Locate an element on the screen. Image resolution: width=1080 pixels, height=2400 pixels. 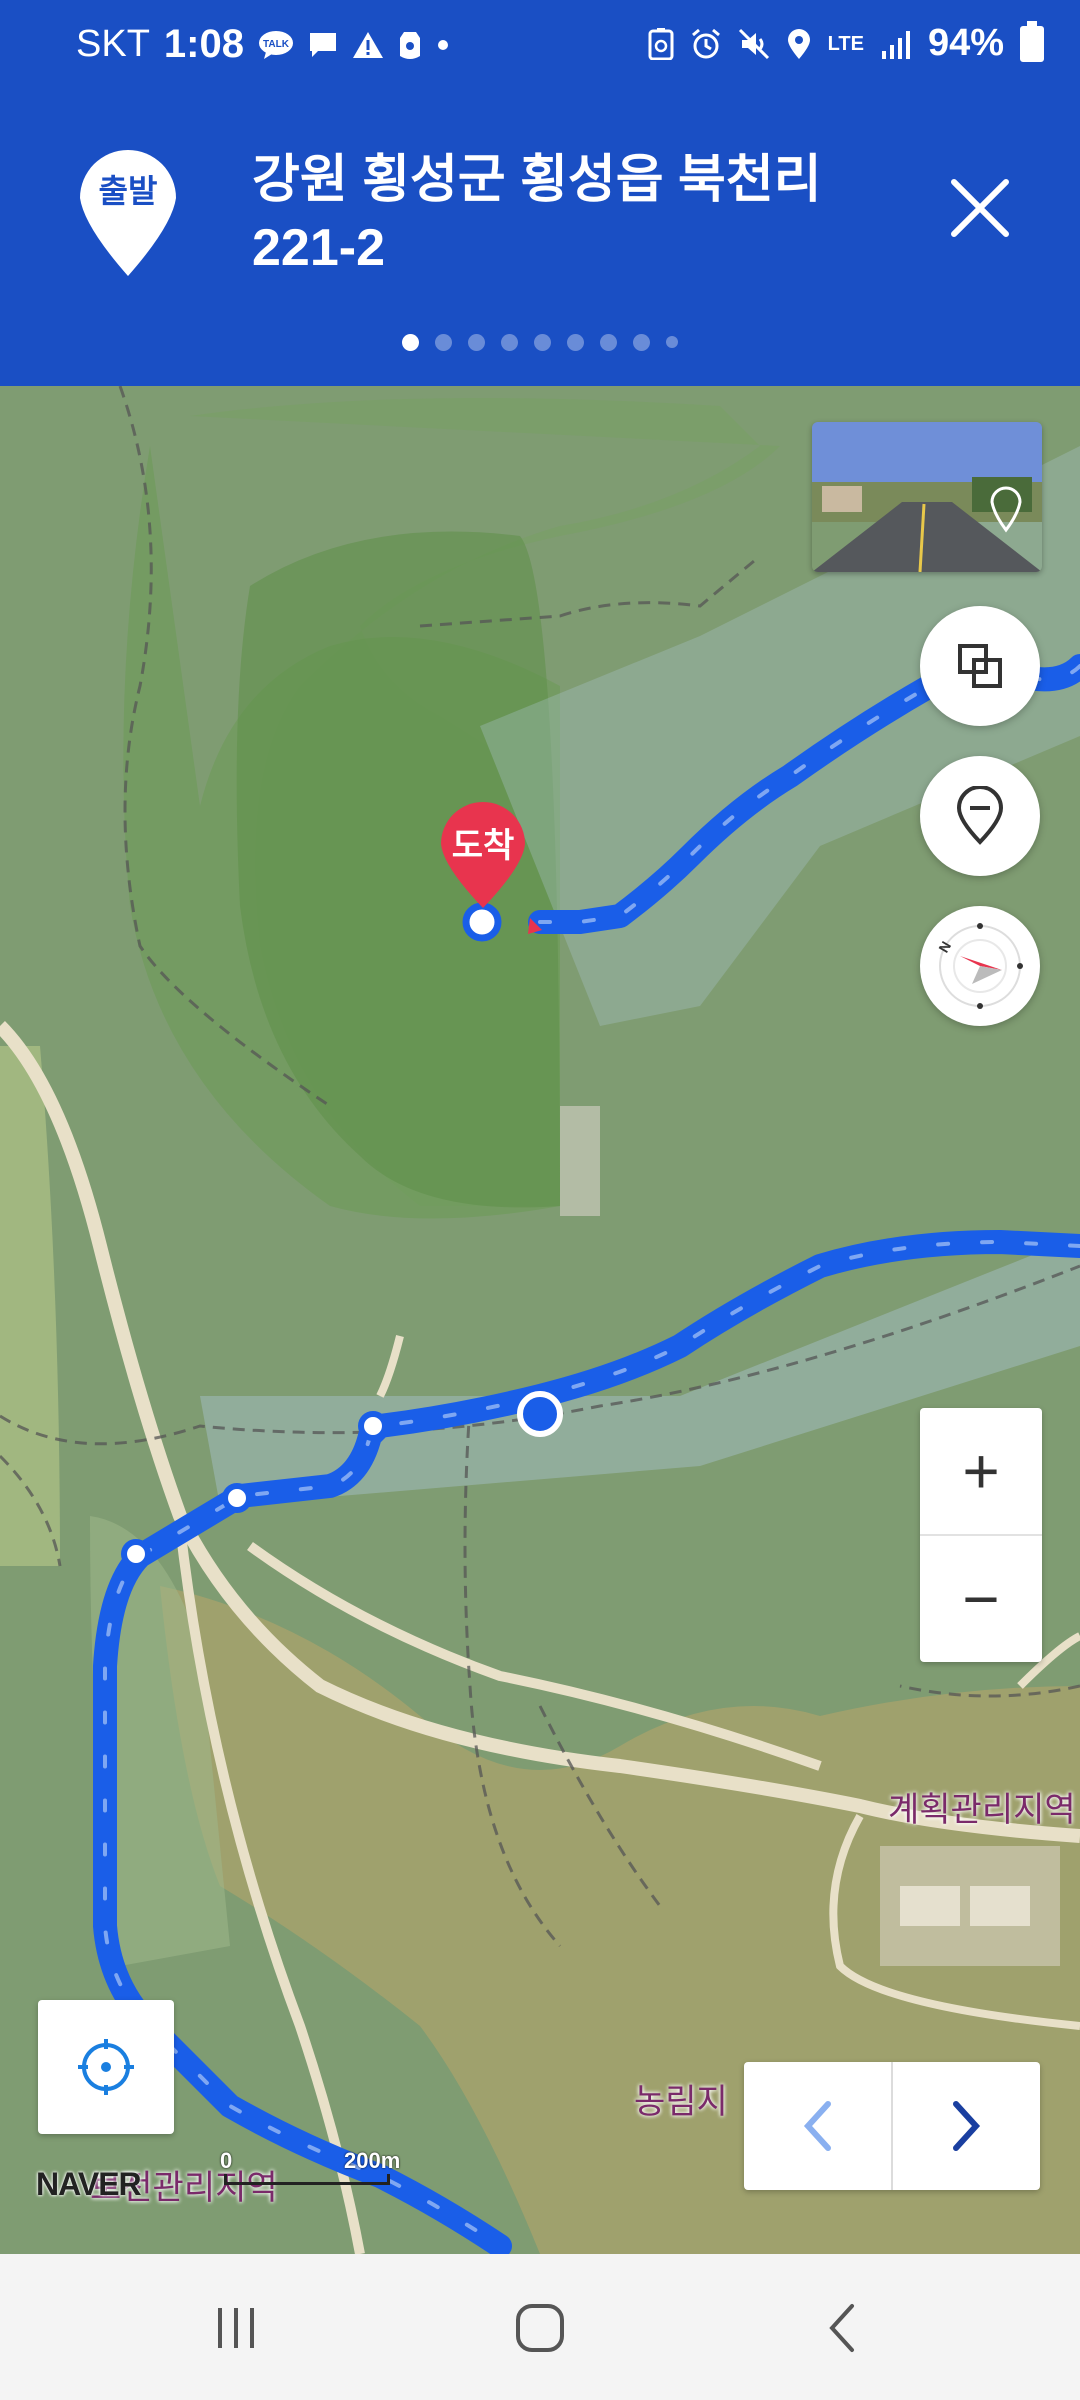
map-pin-outline-icon is located at coordinates (980, 815).